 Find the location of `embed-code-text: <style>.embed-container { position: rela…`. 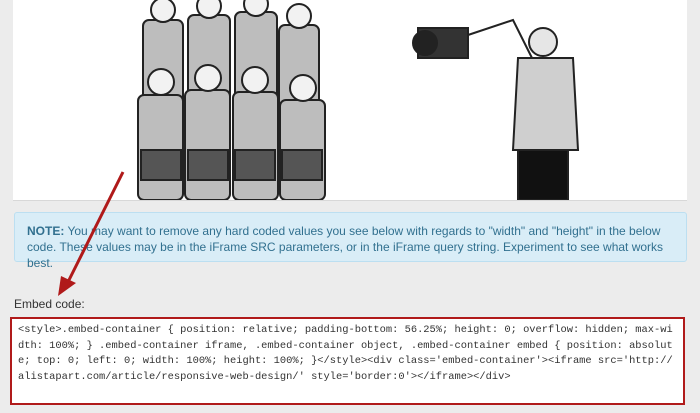

embed-code-text: <style>.embed-container { position: rela… is located at coordinates (346, 354).